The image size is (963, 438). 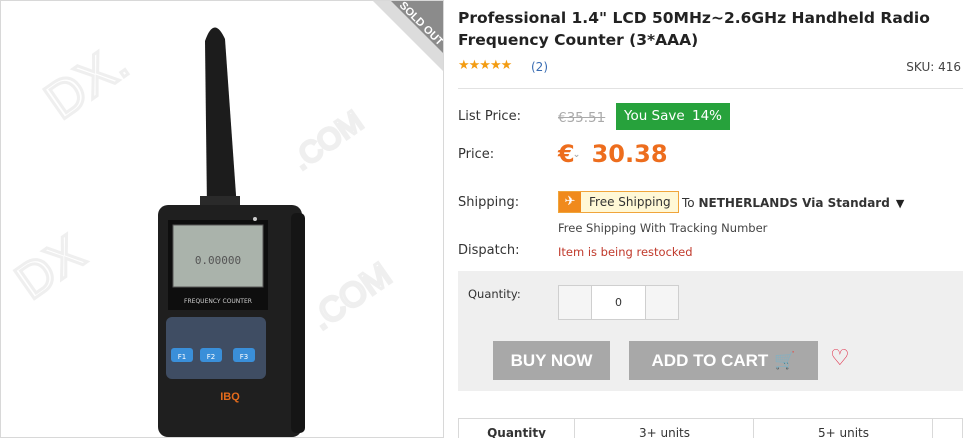 I want to click on shipping-label: Shipping:, so click(x=489, y=202).